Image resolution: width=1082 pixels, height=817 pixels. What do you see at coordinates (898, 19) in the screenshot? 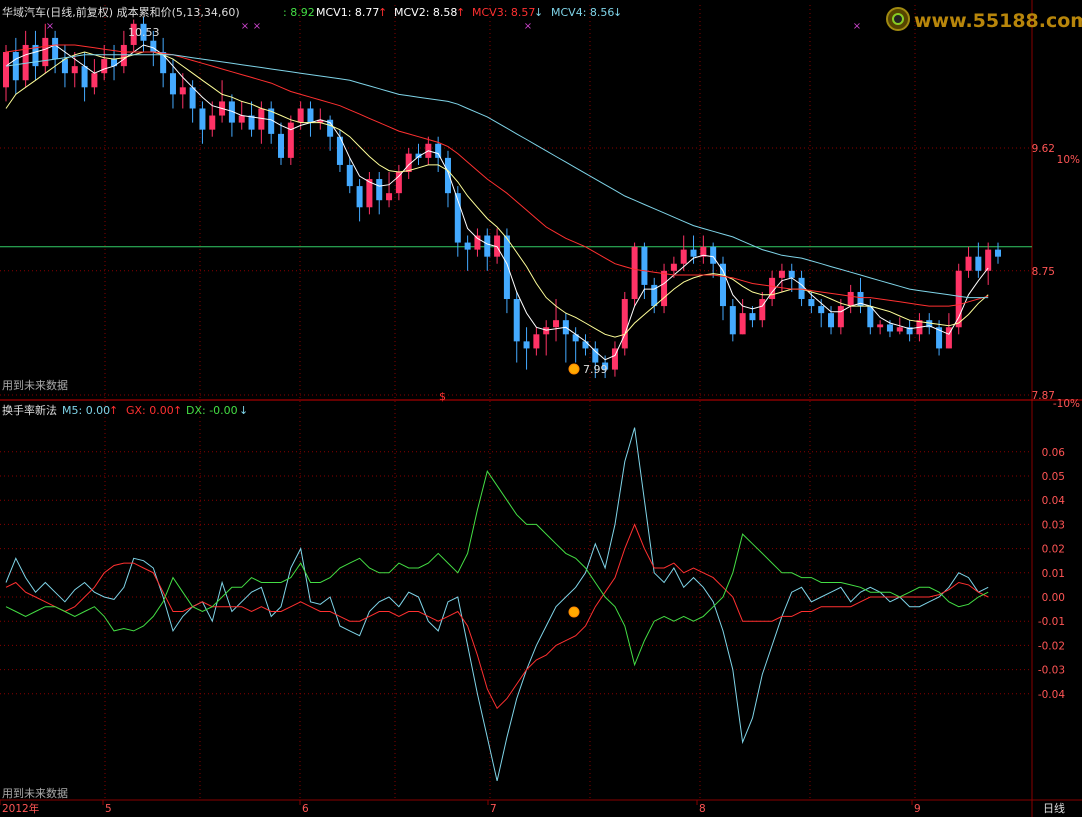
I see `logo-icon-inner` at bounding box center [898, 19].